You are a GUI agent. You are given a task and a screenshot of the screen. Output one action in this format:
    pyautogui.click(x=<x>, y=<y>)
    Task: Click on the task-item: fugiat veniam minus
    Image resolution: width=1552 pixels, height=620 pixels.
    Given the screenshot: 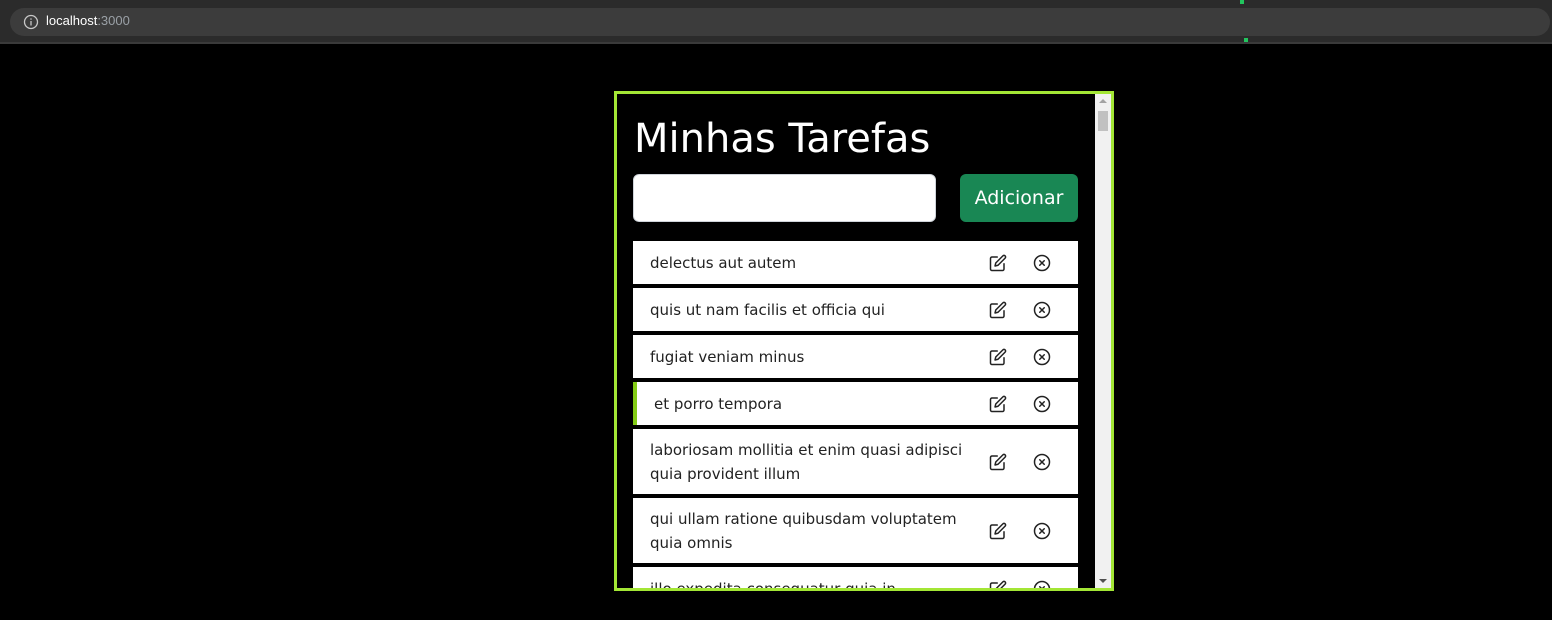 What is the action you would take?
    pyautogui.click(x=855, y=356)
    